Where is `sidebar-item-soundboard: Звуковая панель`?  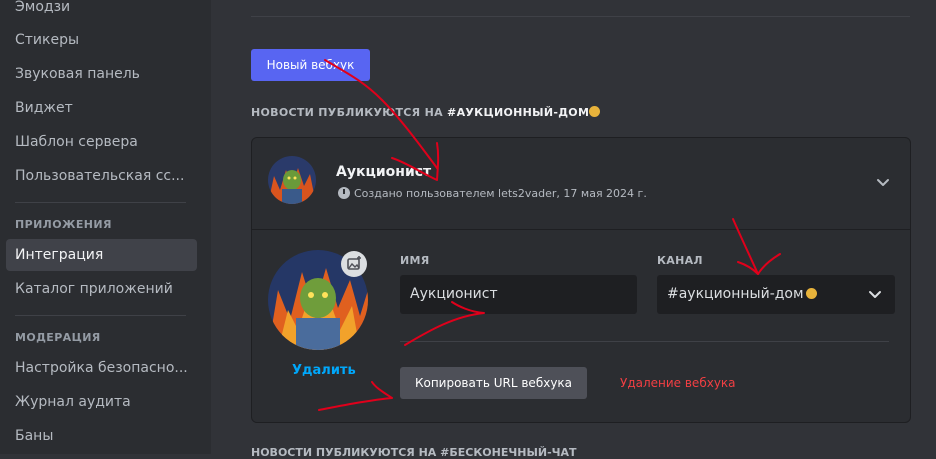 sidebar-item-soundboard: Звуковая панель is located at coordinates (101, 74).